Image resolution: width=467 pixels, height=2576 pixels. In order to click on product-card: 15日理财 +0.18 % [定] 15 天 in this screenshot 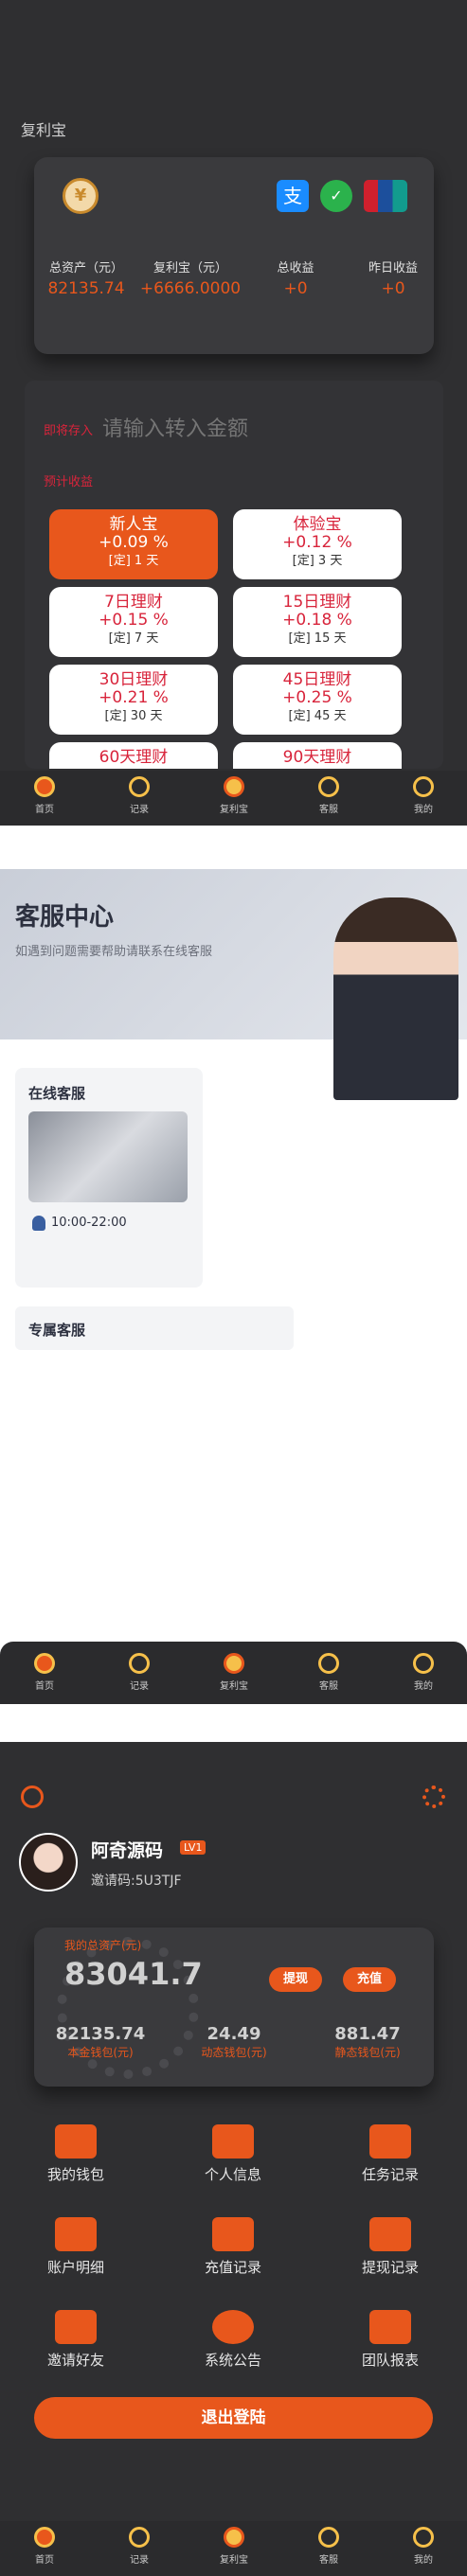, I will do `click(317, 622)`.